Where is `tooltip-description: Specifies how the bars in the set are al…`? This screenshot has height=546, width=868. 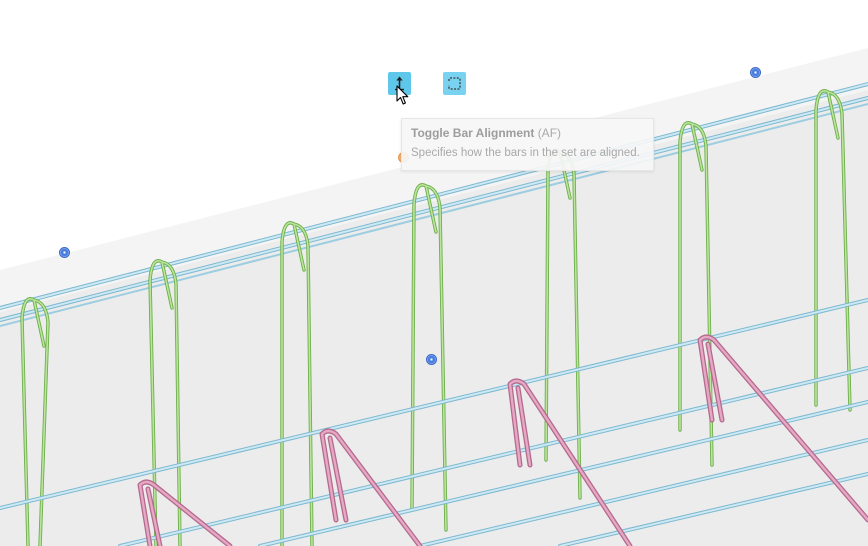
tooltip-description: Specifies how the bars in the set are al… is located at coordinates (525, 153).